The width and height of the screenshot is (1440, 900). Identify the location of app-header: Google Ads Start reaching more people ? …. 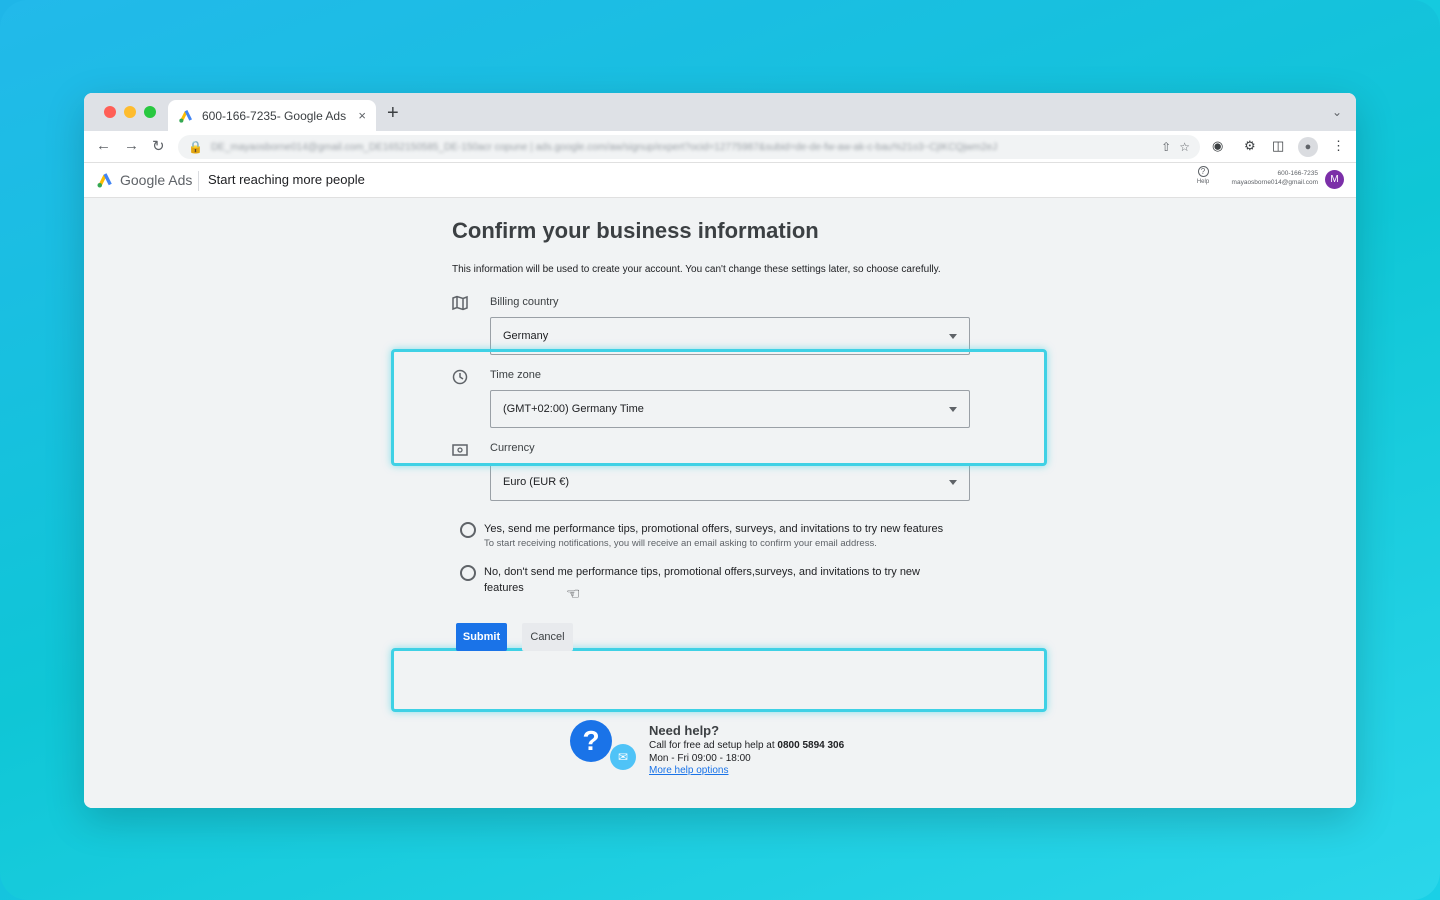
(720, 180).